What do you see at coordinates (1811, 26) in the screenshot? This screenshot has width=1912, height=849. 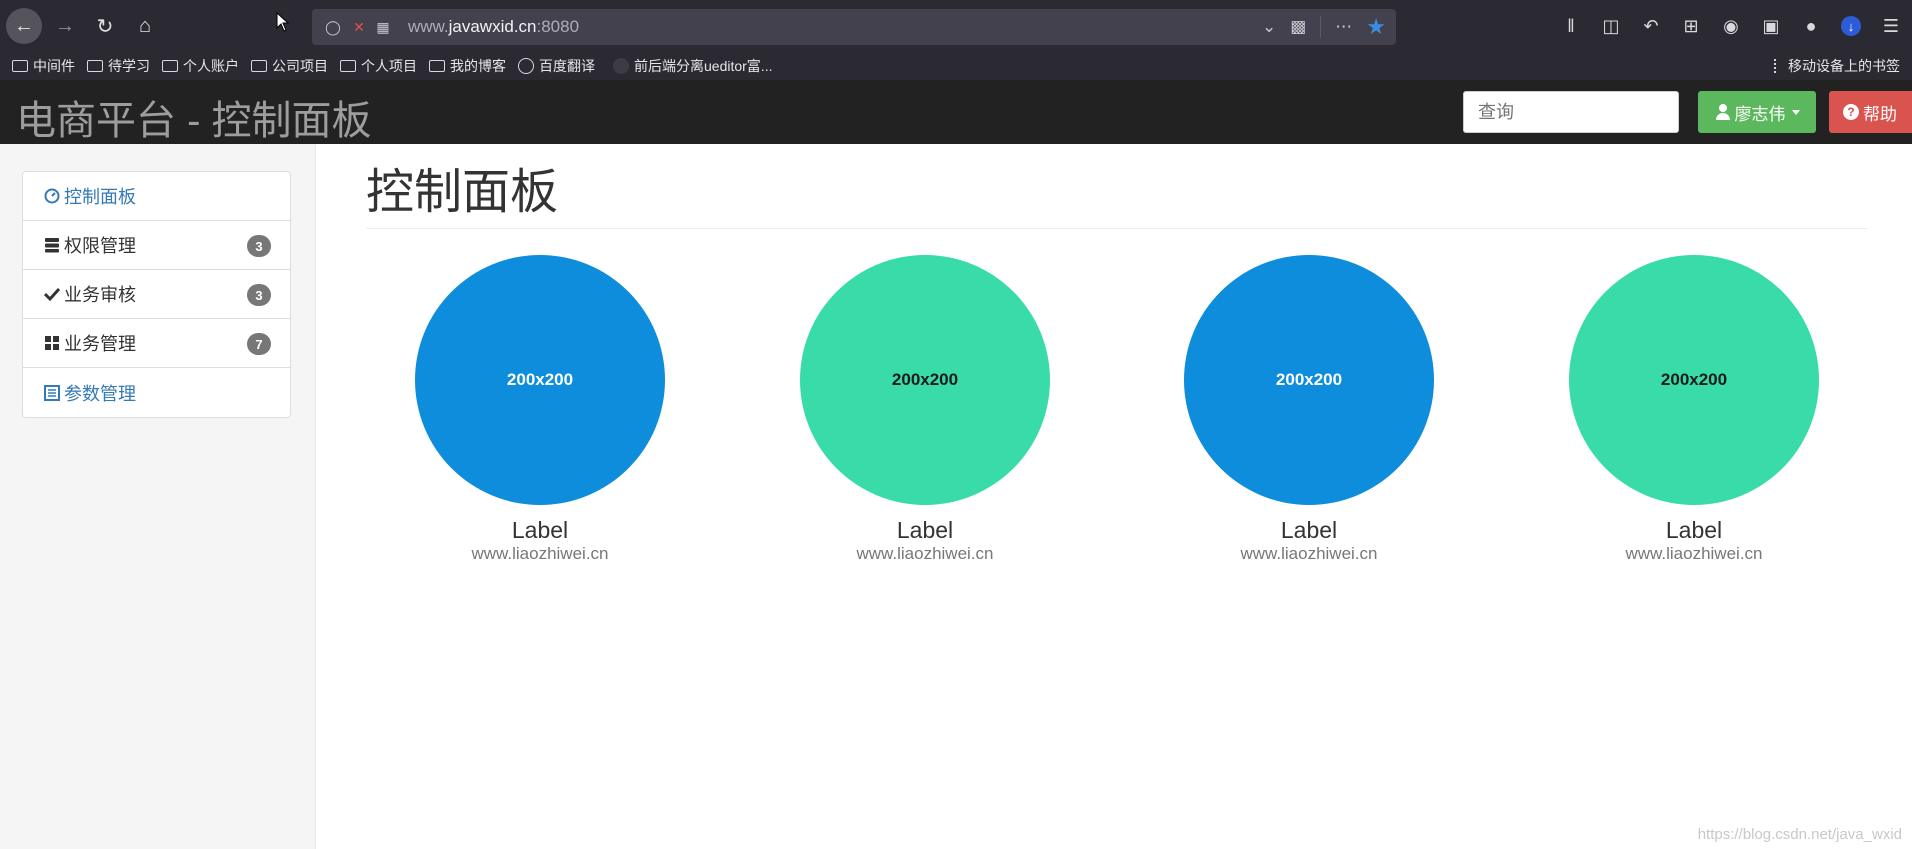 I see `account-icon: ●` at bounding box center [1811, 26].